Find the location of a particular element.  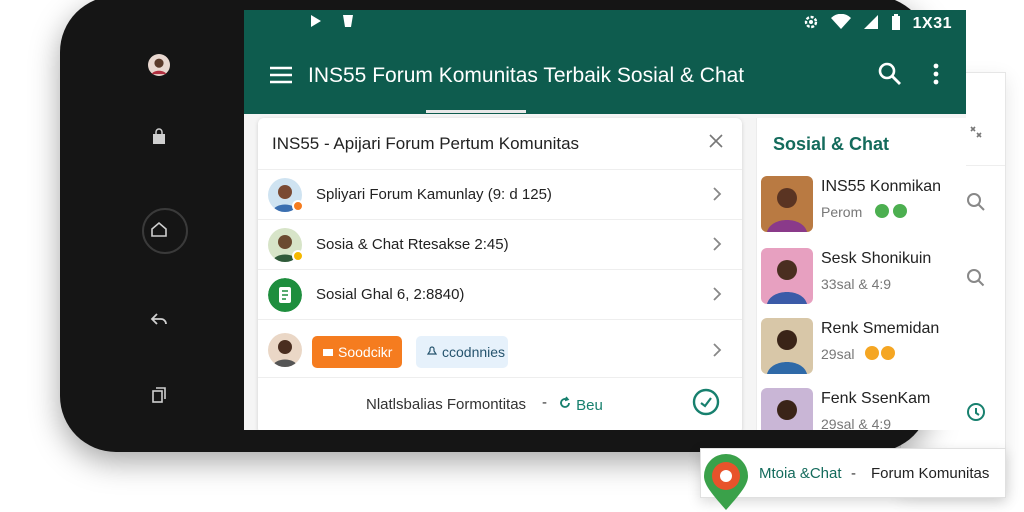

gift-icon is located at coordinates (328, 352).